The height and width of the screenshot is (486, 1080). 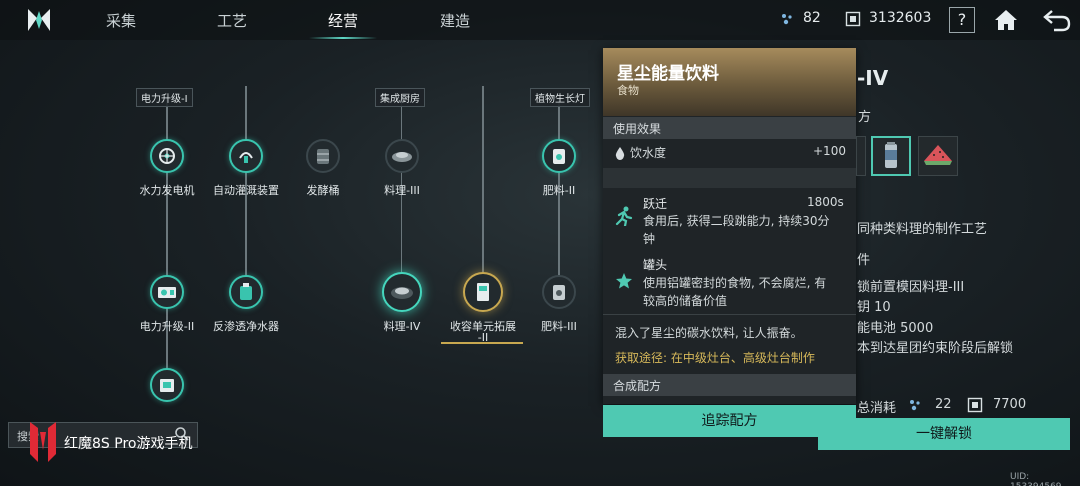 What do you see at coordinates (628, 90) in the screenshot?
I see `item-category: 食物` at bounding box center [628, 90].